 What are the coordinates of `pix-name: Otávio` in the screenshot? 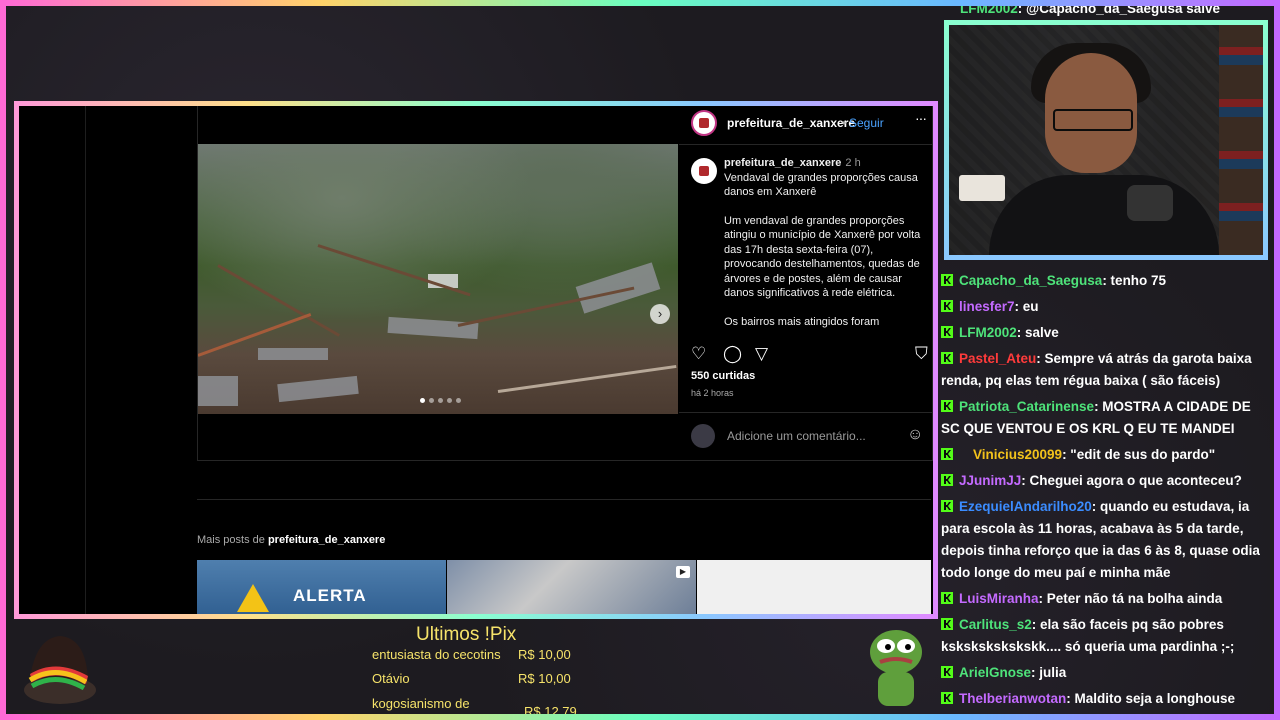 It's located at (391, 678).